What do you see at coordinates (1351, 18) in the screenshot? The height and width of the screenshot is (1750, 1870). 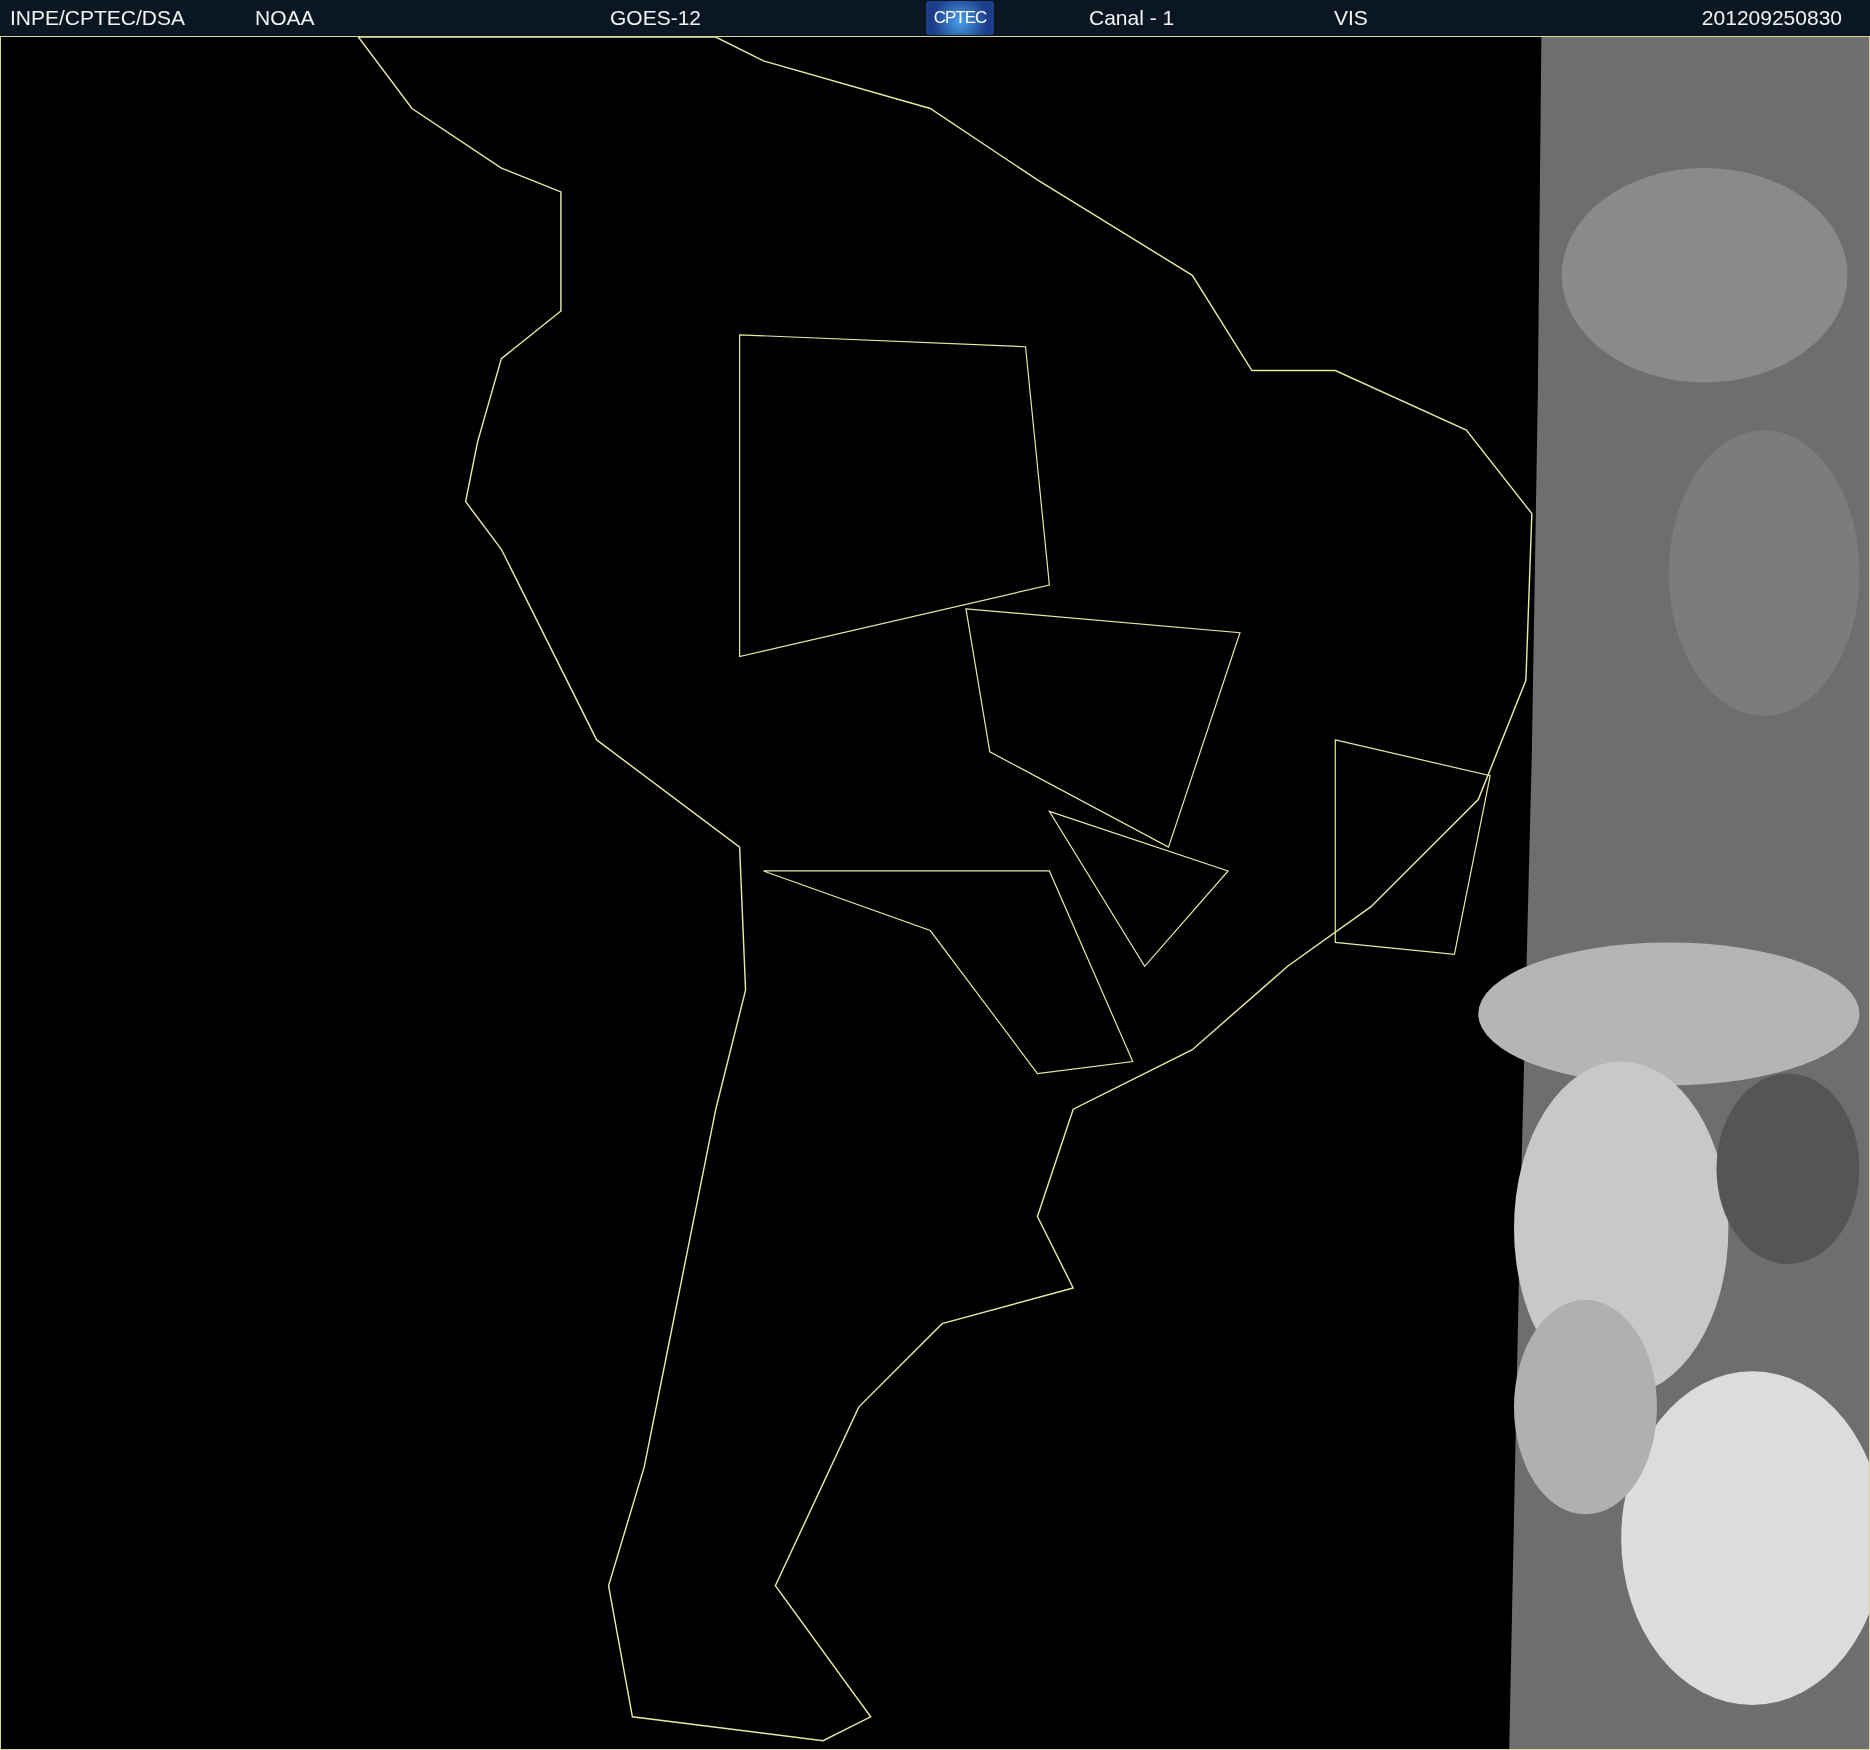 I see `header-label: VIS` at bounding box center [1351, 18].